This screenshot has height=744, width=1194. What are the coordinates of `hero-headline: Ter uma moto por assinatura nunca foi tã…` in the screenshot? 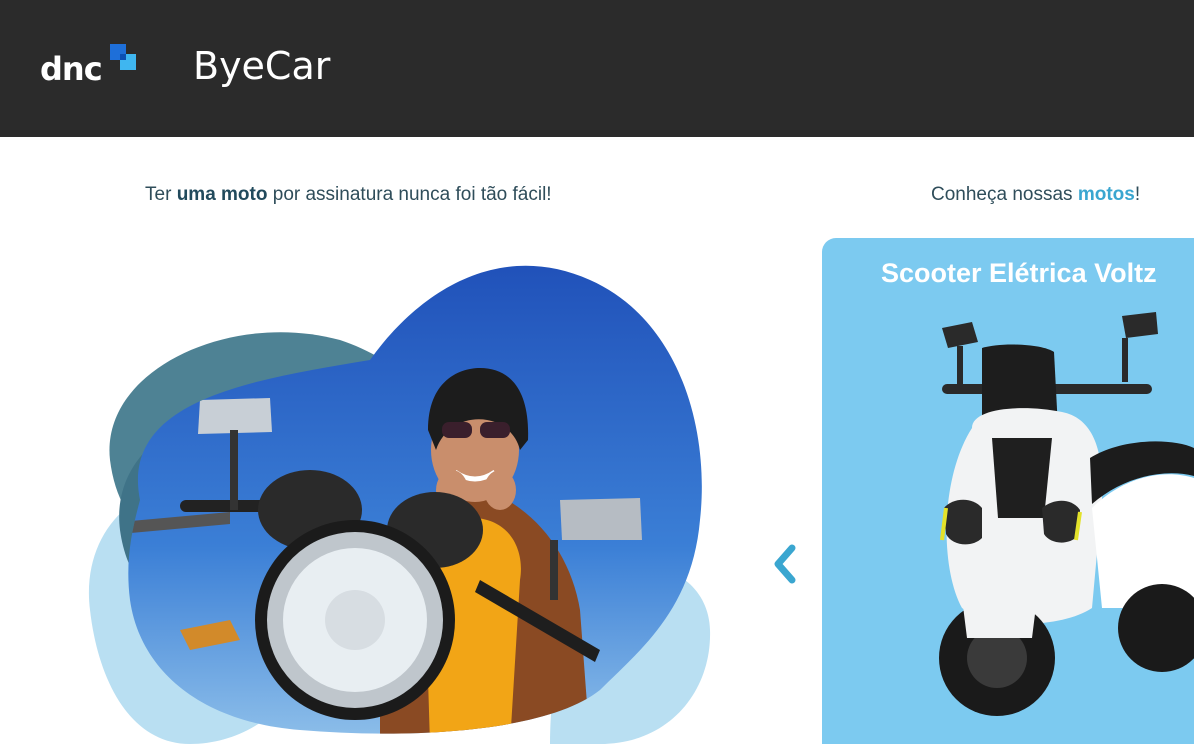 It's located at (348, 195).